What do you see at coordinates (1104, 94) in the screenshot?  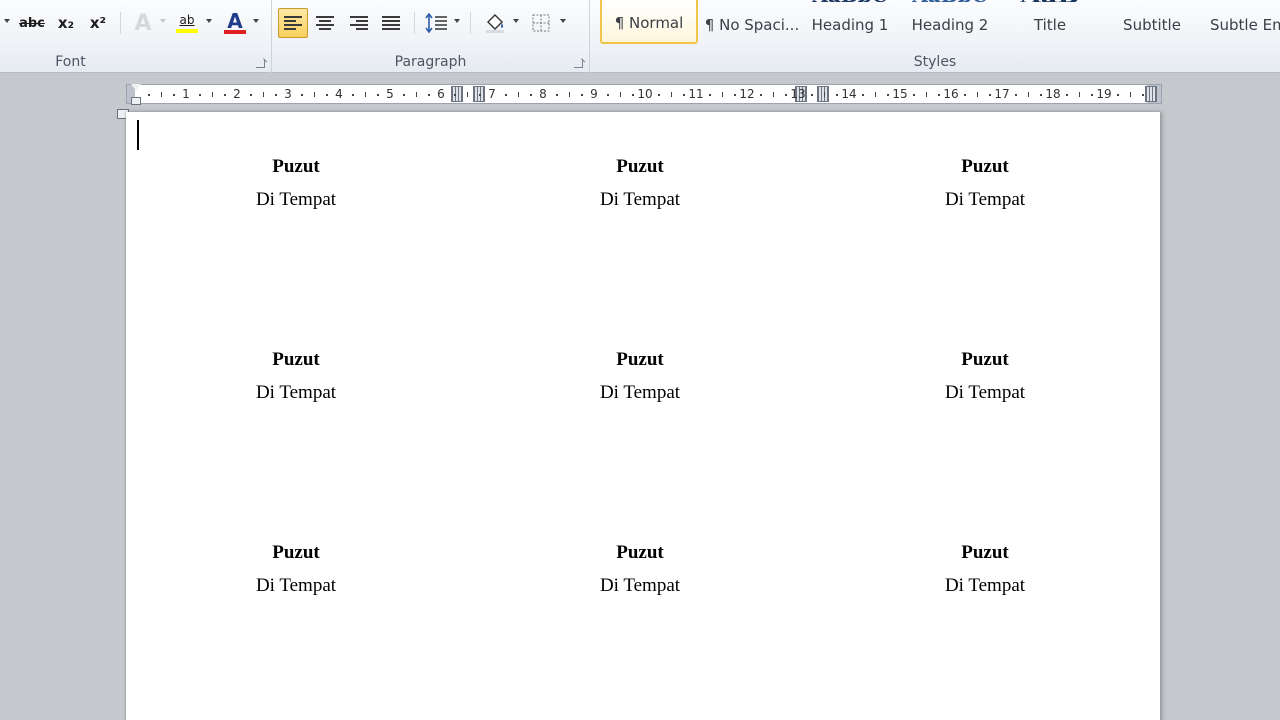 I see `ruler-number: 19` at bounding box center [1104, 94].